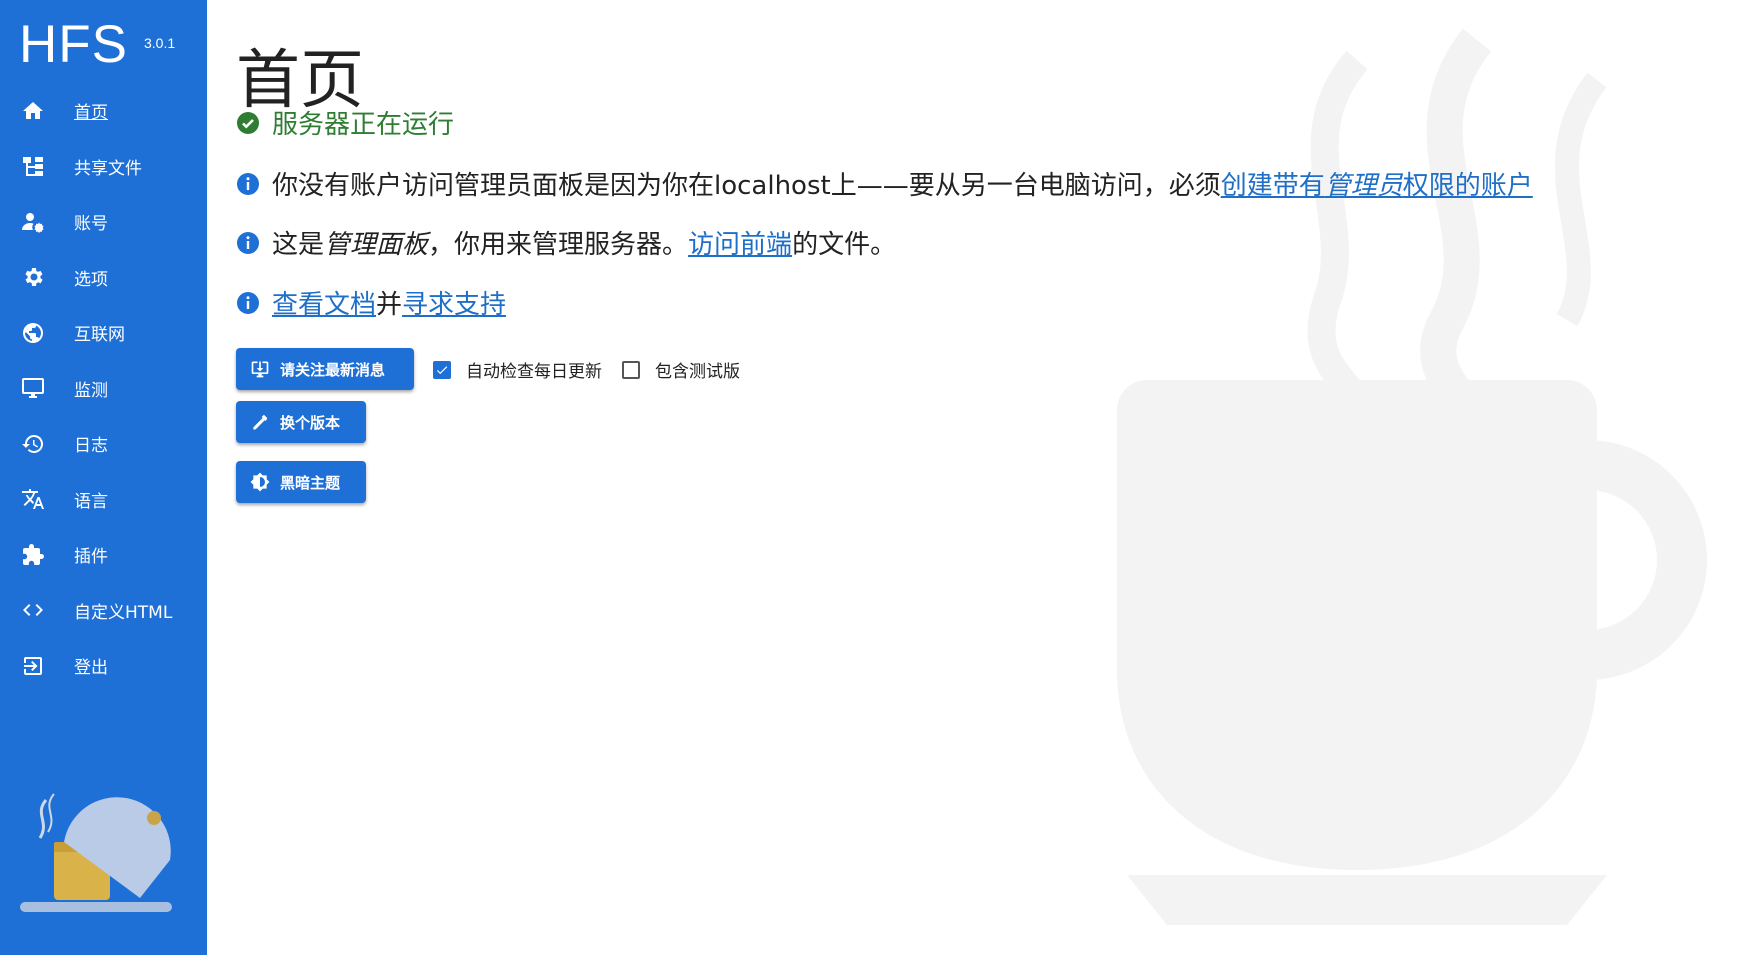 The height and width of the screenshot is (955, 1763). I want to click on check-circle-icon, so click(248, 122).